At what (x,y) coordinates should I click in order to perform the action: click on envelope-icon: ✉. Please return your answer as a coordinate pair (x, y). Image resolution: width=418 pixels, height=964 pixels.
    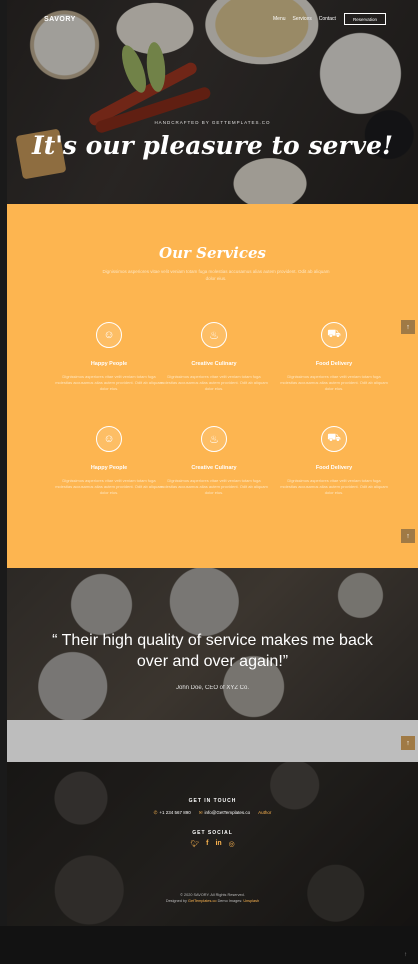
    Looking at the image, I should click on (200, 812).